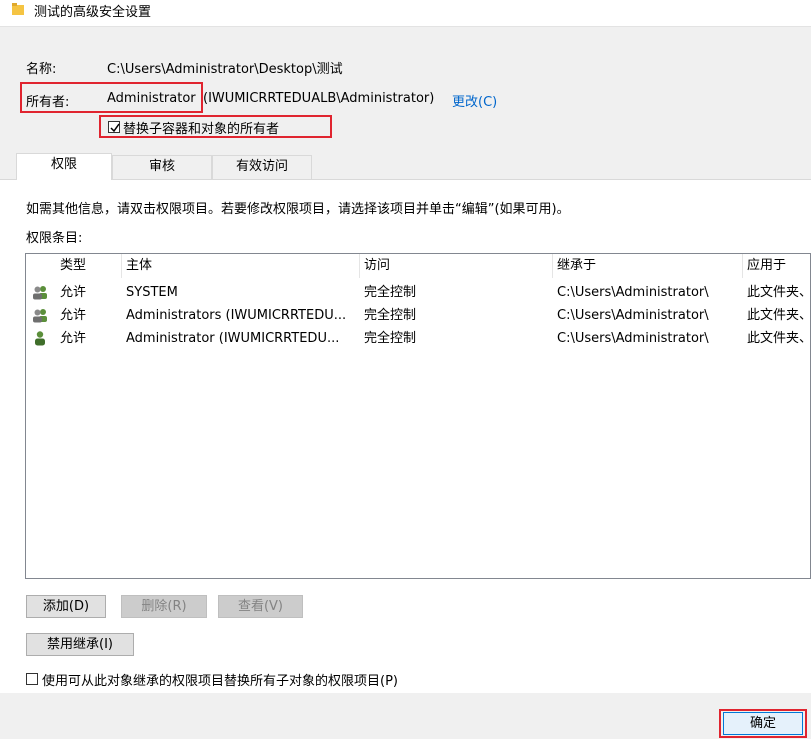 The height and width of the screenshot is (739, 811). What do you see at coordinates (40, 338) in the screenshot?
I see `single-user-icon` at bounding box center [40, 338].